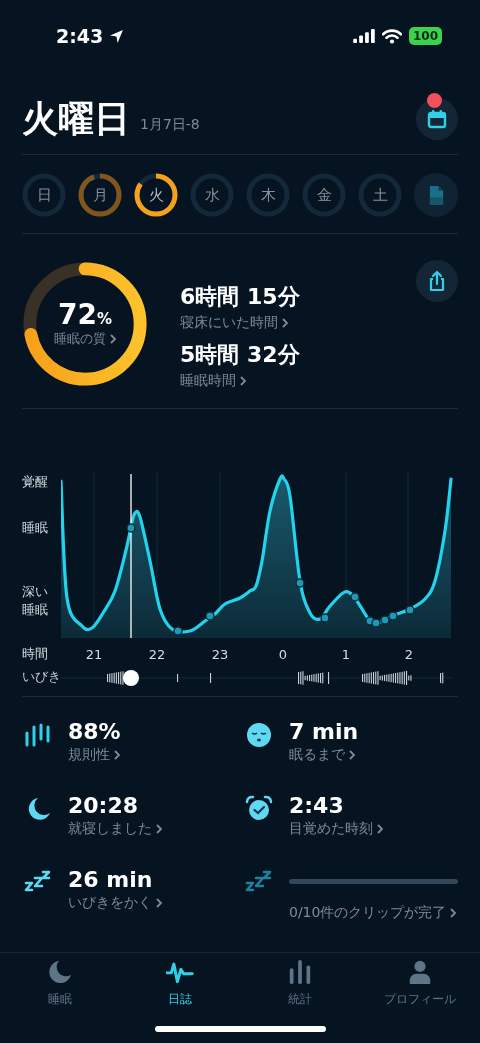 The image size is (480, 1043). Describe the element at coordinates (240, 355) in the screenshot. I see `duration-value: 5時間 32分` at that location.